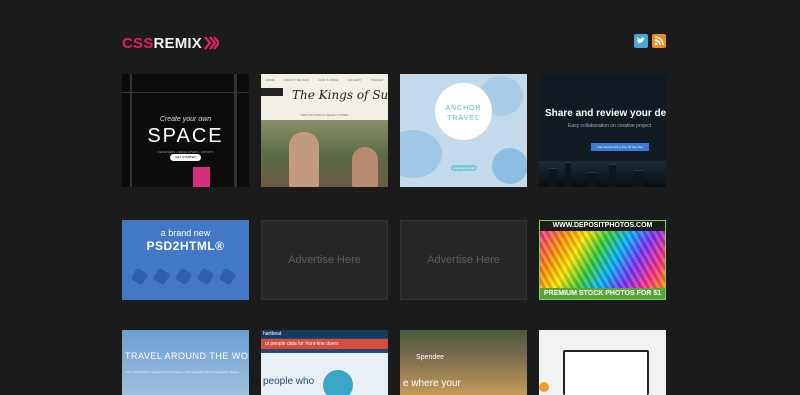 The width and height of the screenshot is (800, 395). Describe the element at coordinates (272, 92) in the screenshot. I see `tile-strip` at that location.